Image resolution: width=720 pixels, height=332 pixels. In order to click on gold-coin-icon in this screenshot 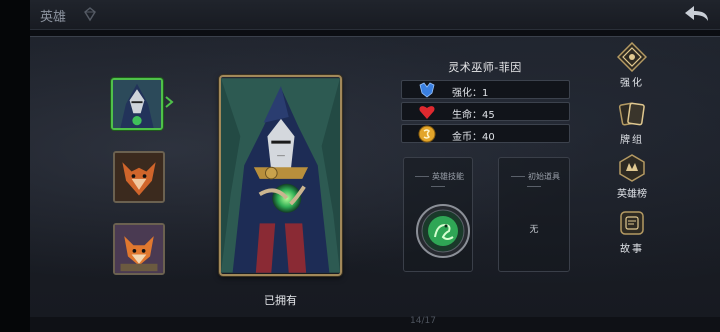, I will do `click(427, 134)`.